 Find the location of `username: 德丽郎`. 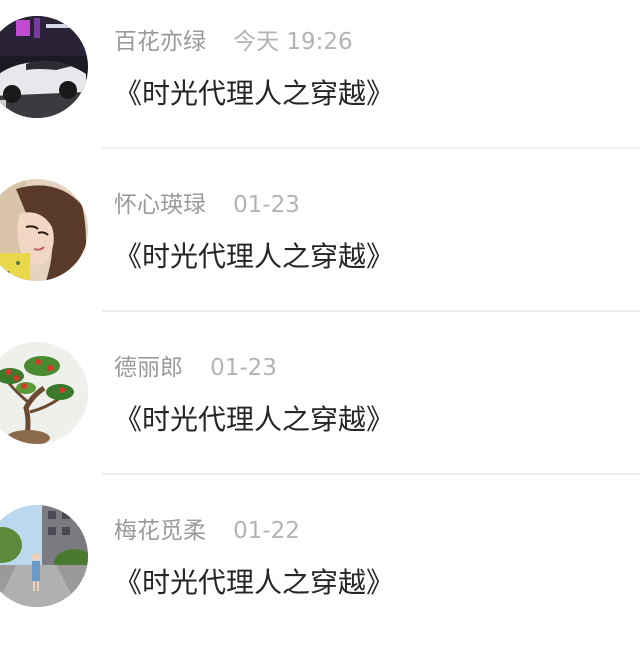

username: 德丽郎 is located at coordinates (148, 368).